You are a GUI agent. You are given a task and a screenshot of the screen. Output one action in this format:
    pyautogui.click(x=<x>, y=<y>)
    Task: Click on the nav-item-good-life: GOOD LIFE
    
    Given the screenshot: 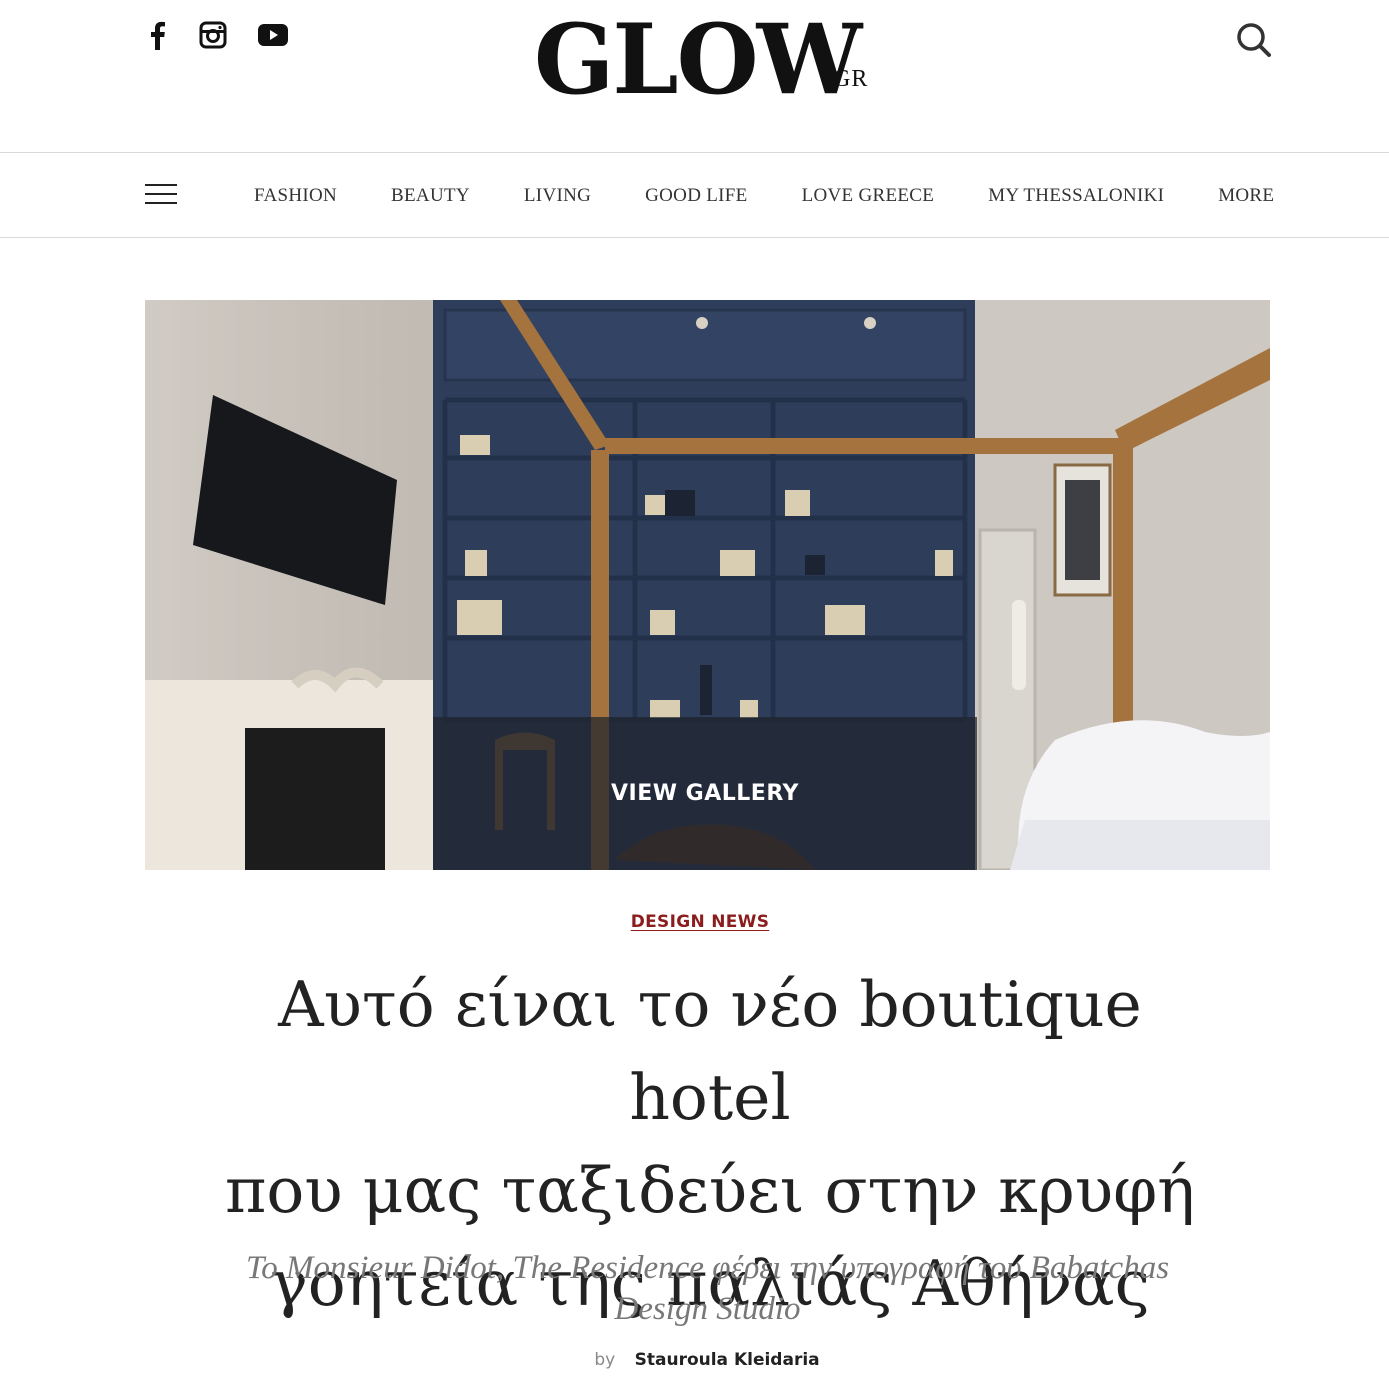 What is the action you would take?
    pyautogui.click(x=696, y=196)
    